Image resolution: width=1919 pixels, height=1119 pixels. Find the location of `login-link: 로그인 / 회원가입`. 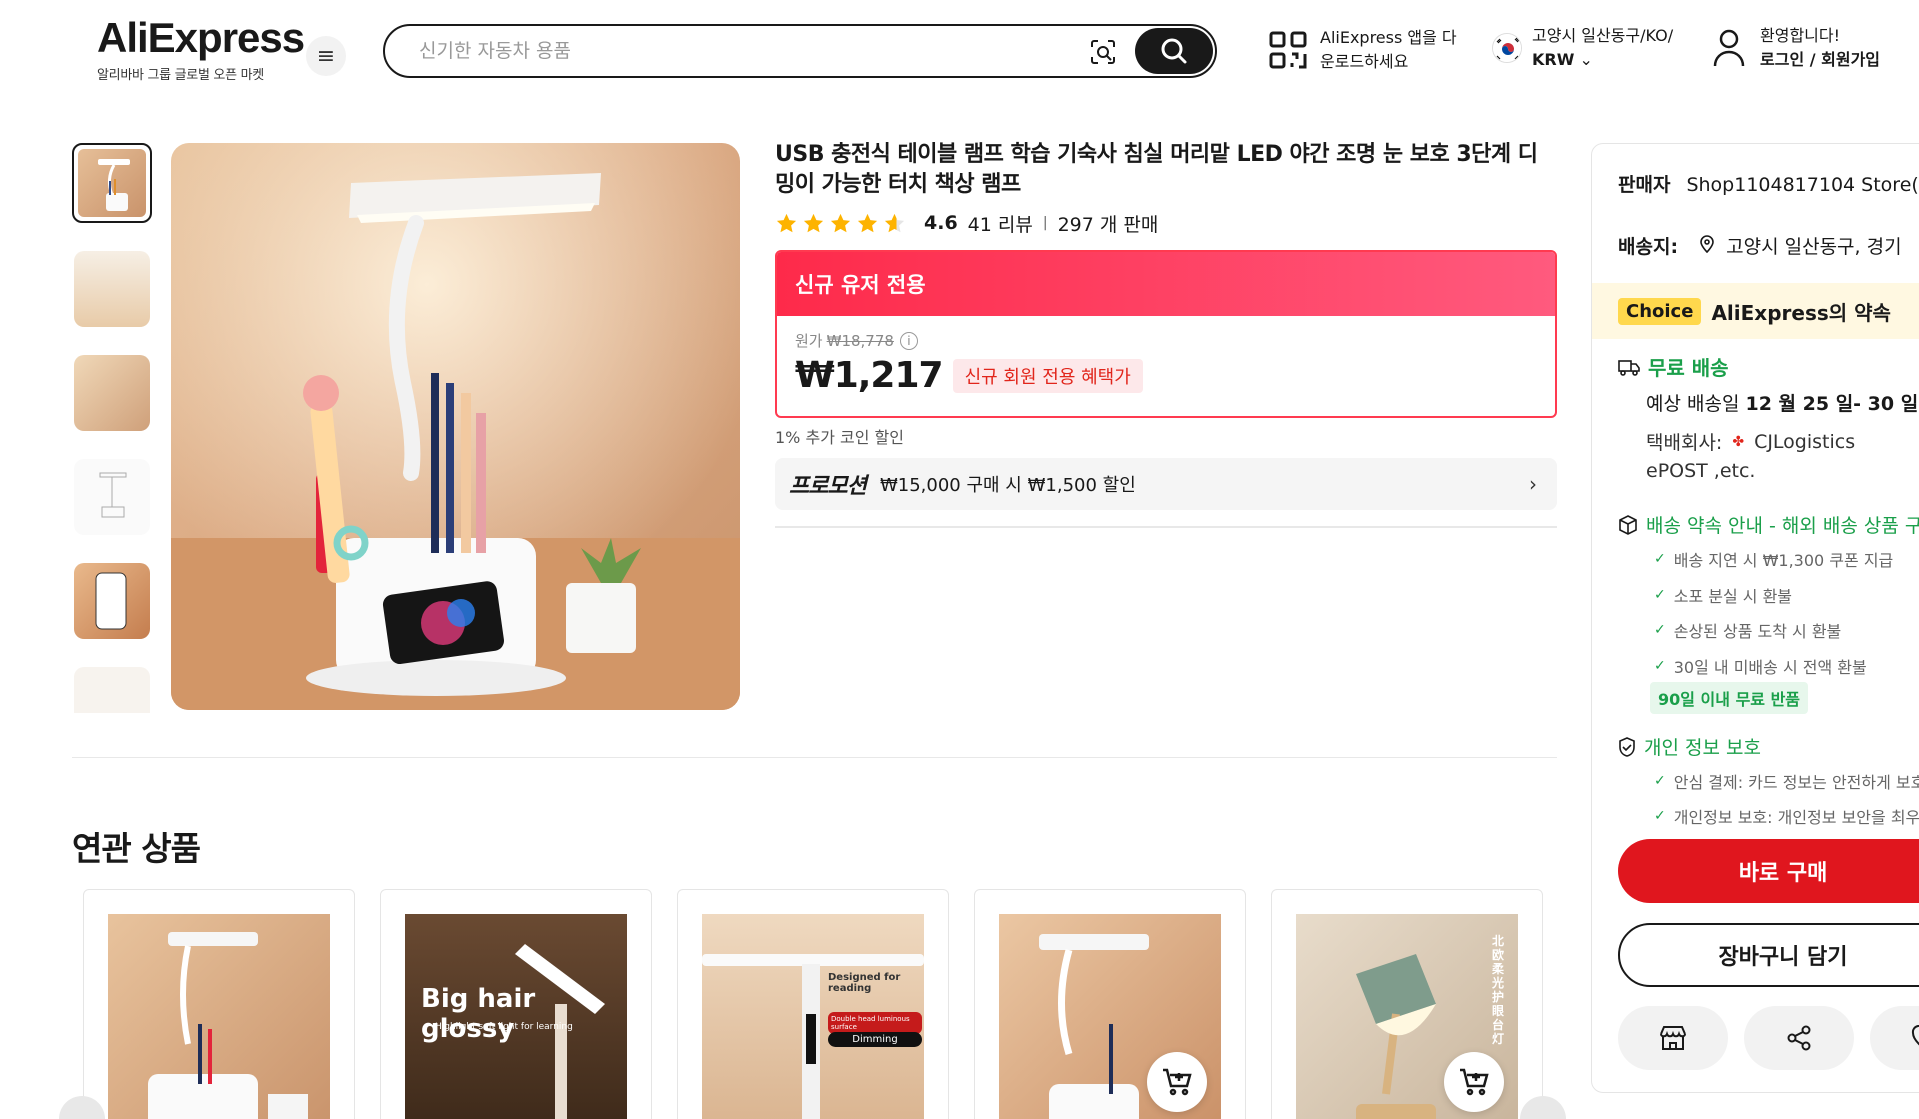

login-link: 로그인 / 회원가입 is located at coordinates (1820, 60).